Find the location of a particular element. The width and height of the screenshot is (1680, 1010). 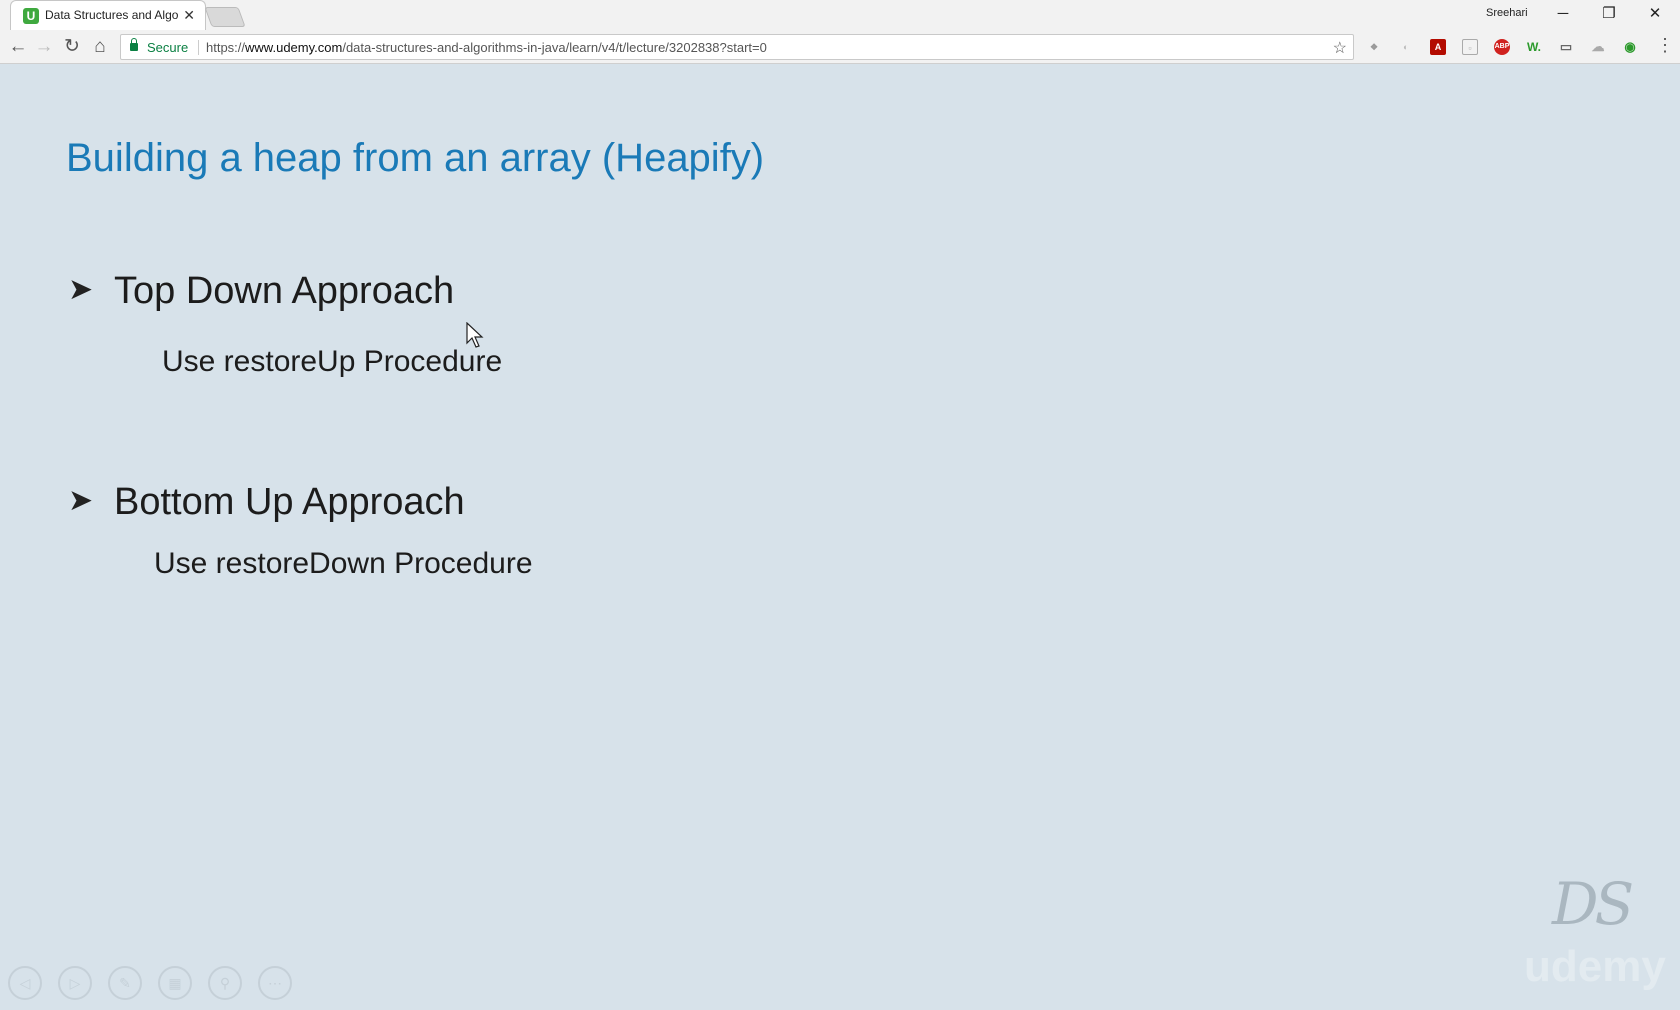

tab-title: Data Structures and Algo is located at coordinates (112, 15).